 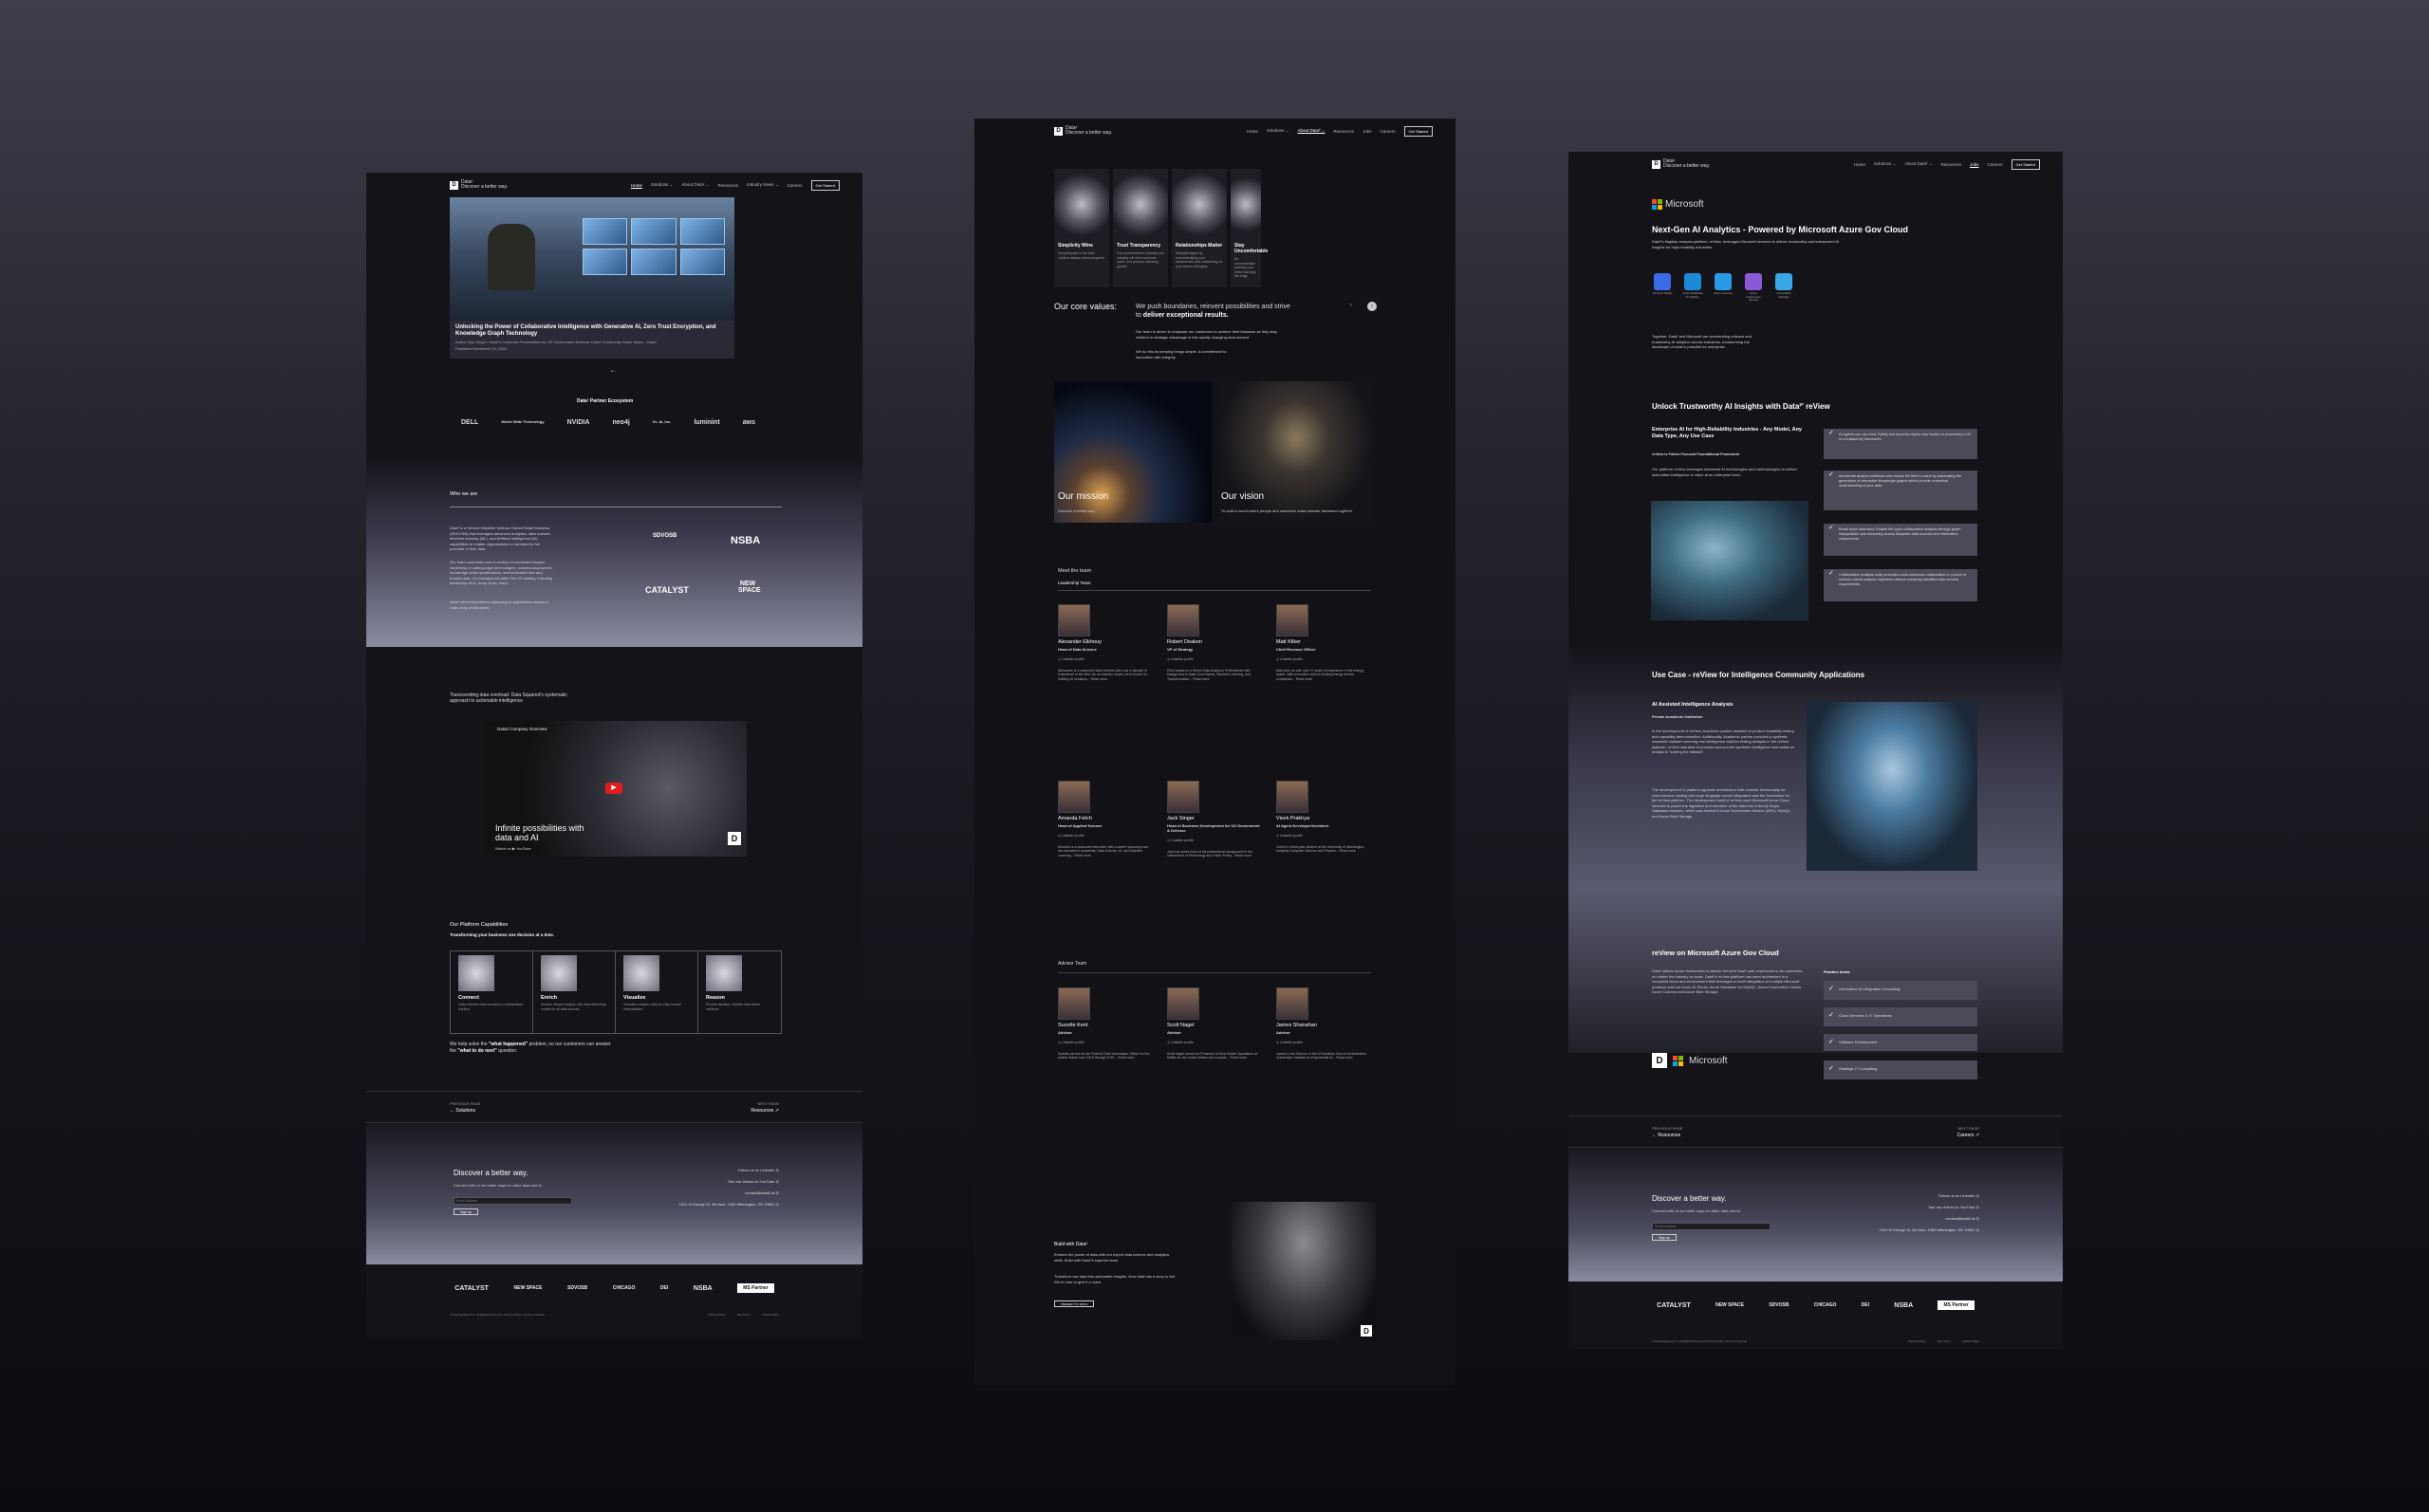 I want to click on carousel-dots: • ◦, so click(x=613, y=372).